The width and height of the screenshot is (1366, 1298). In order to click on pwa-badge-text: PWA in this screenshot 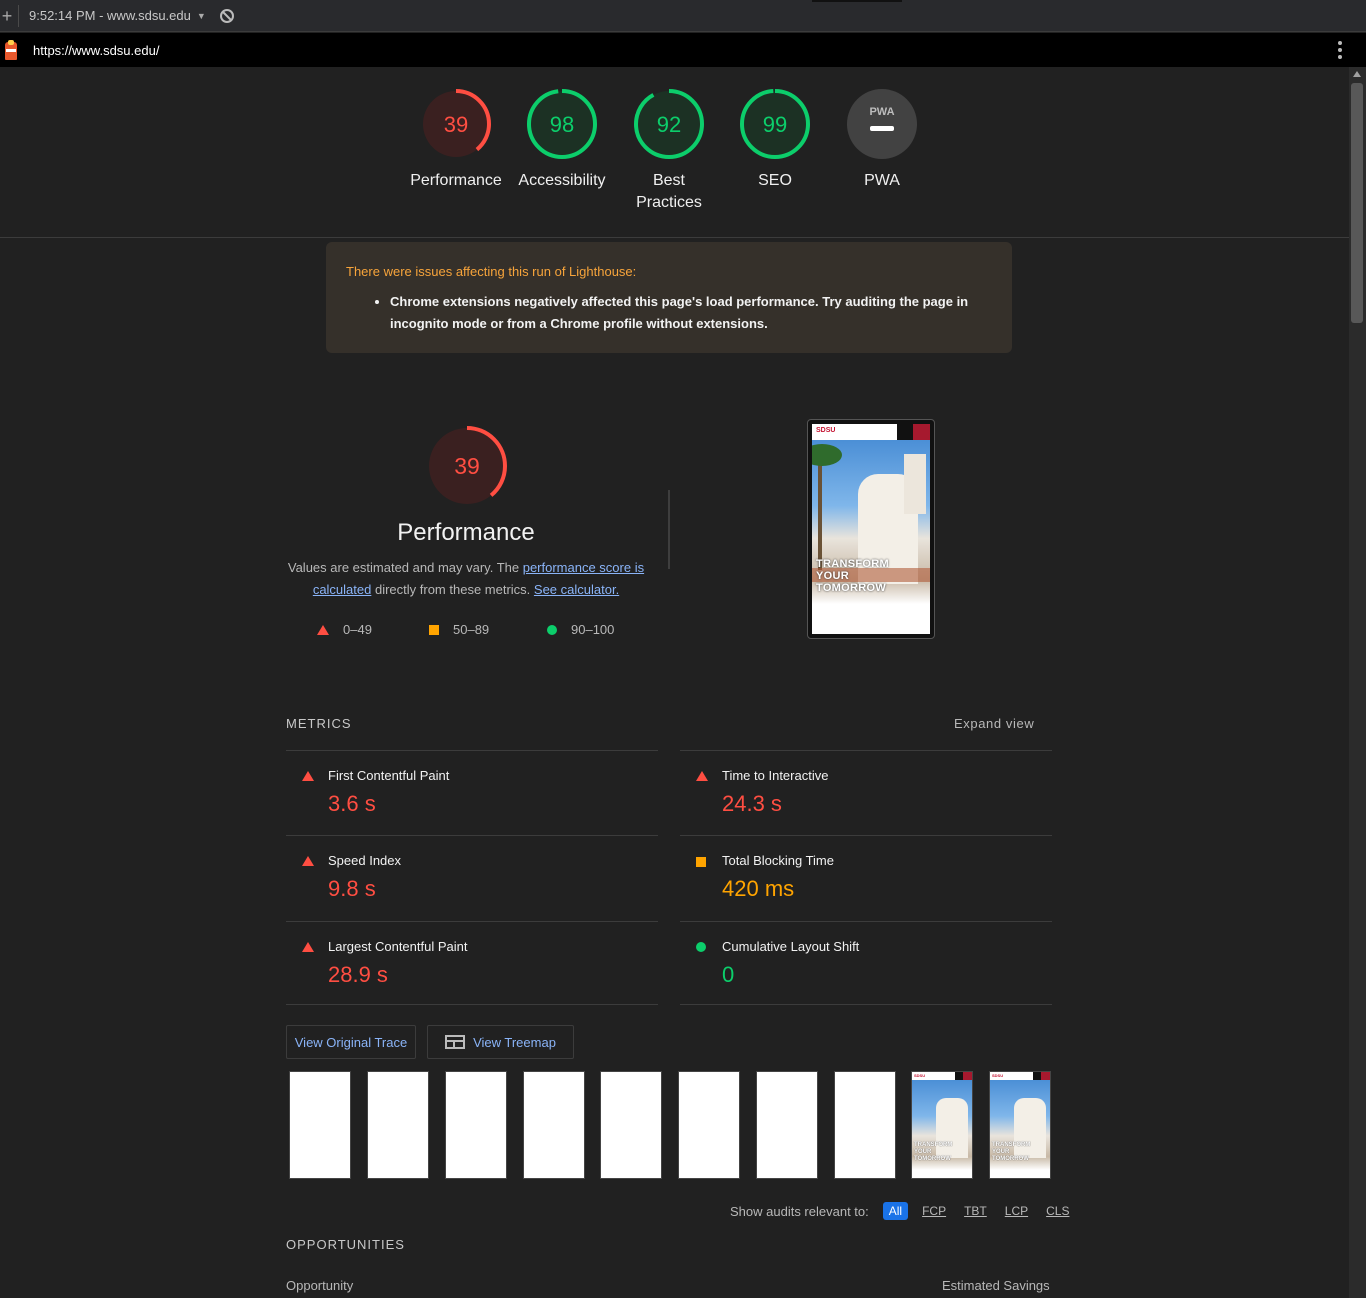, I will do `click(881, 112)`.